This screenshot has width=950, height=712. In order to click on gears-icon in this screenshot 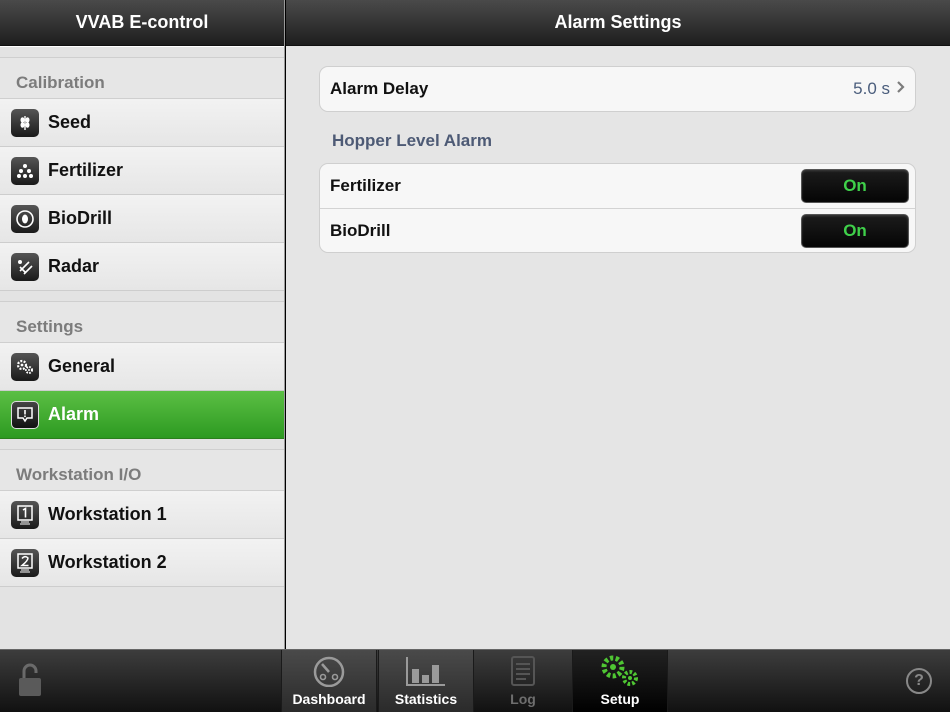, I will do `click(25, 366)`.